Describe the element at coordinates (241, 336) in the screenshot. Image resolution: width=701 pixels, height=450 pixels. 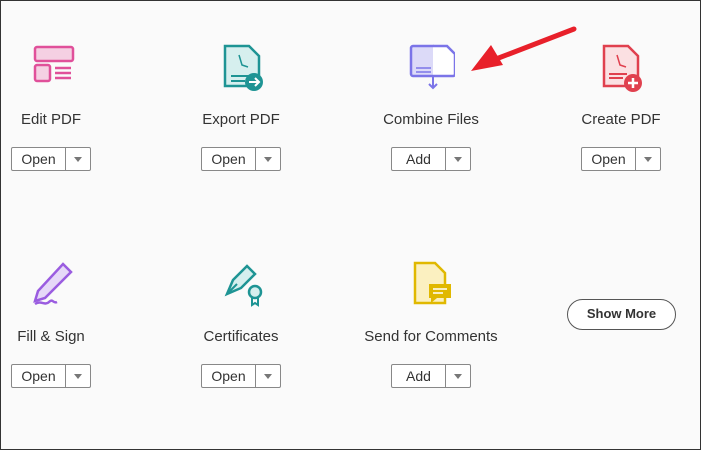
I see `tool-label: Certificates` at that location.